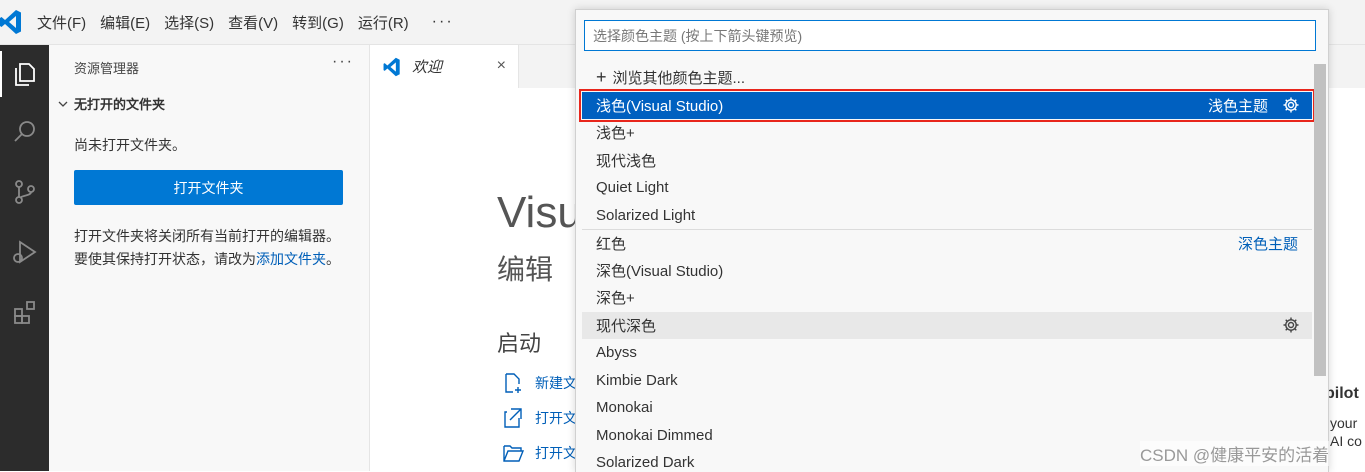 The image size is (1365, 472). What do you see at coordinates (556, 383) in the screenshot?
I see `start-item-label: 新建文` at bounding box center [556, 383].